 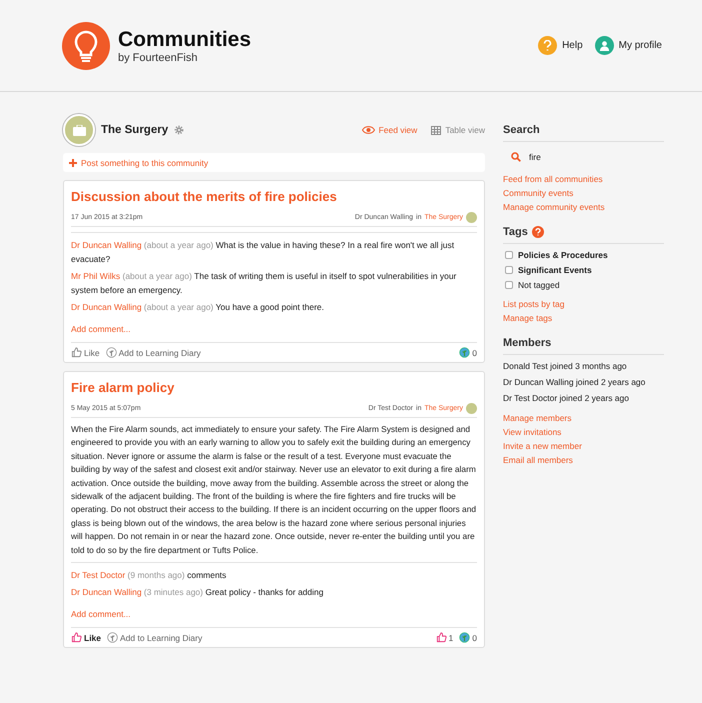 I want to click on post-body: When the Fire Alarm sounds, act immediately to ensure your safety. The Fire Alarm System is designed and engineered to provide you with an early warning to allow you to safely exit the building during an emergency situation. Never ignore or assume the alarm is false or the result of a test. Everyone must evacuate the building by way of the safest and closest exit and/or stairway. Never use an elevator to exit during a fire alarm activation. Once outside the building, move away from the building. Assemble across the street or along the sidewalk of the adjacent building. The front of the building is where the fire fighters and fire trucks will be operating. Do not obstruct their access to the building. If there is an incident occurring on the upper floors and glass is being blown out of the windows, the area below is the hazard zone where serious personal injuries will happen. Do not remain in or near the hazard zone. Once outside, never re-enter the building until you are told to do so by the fire department or Tufts Police., so click(x=274, y=490).